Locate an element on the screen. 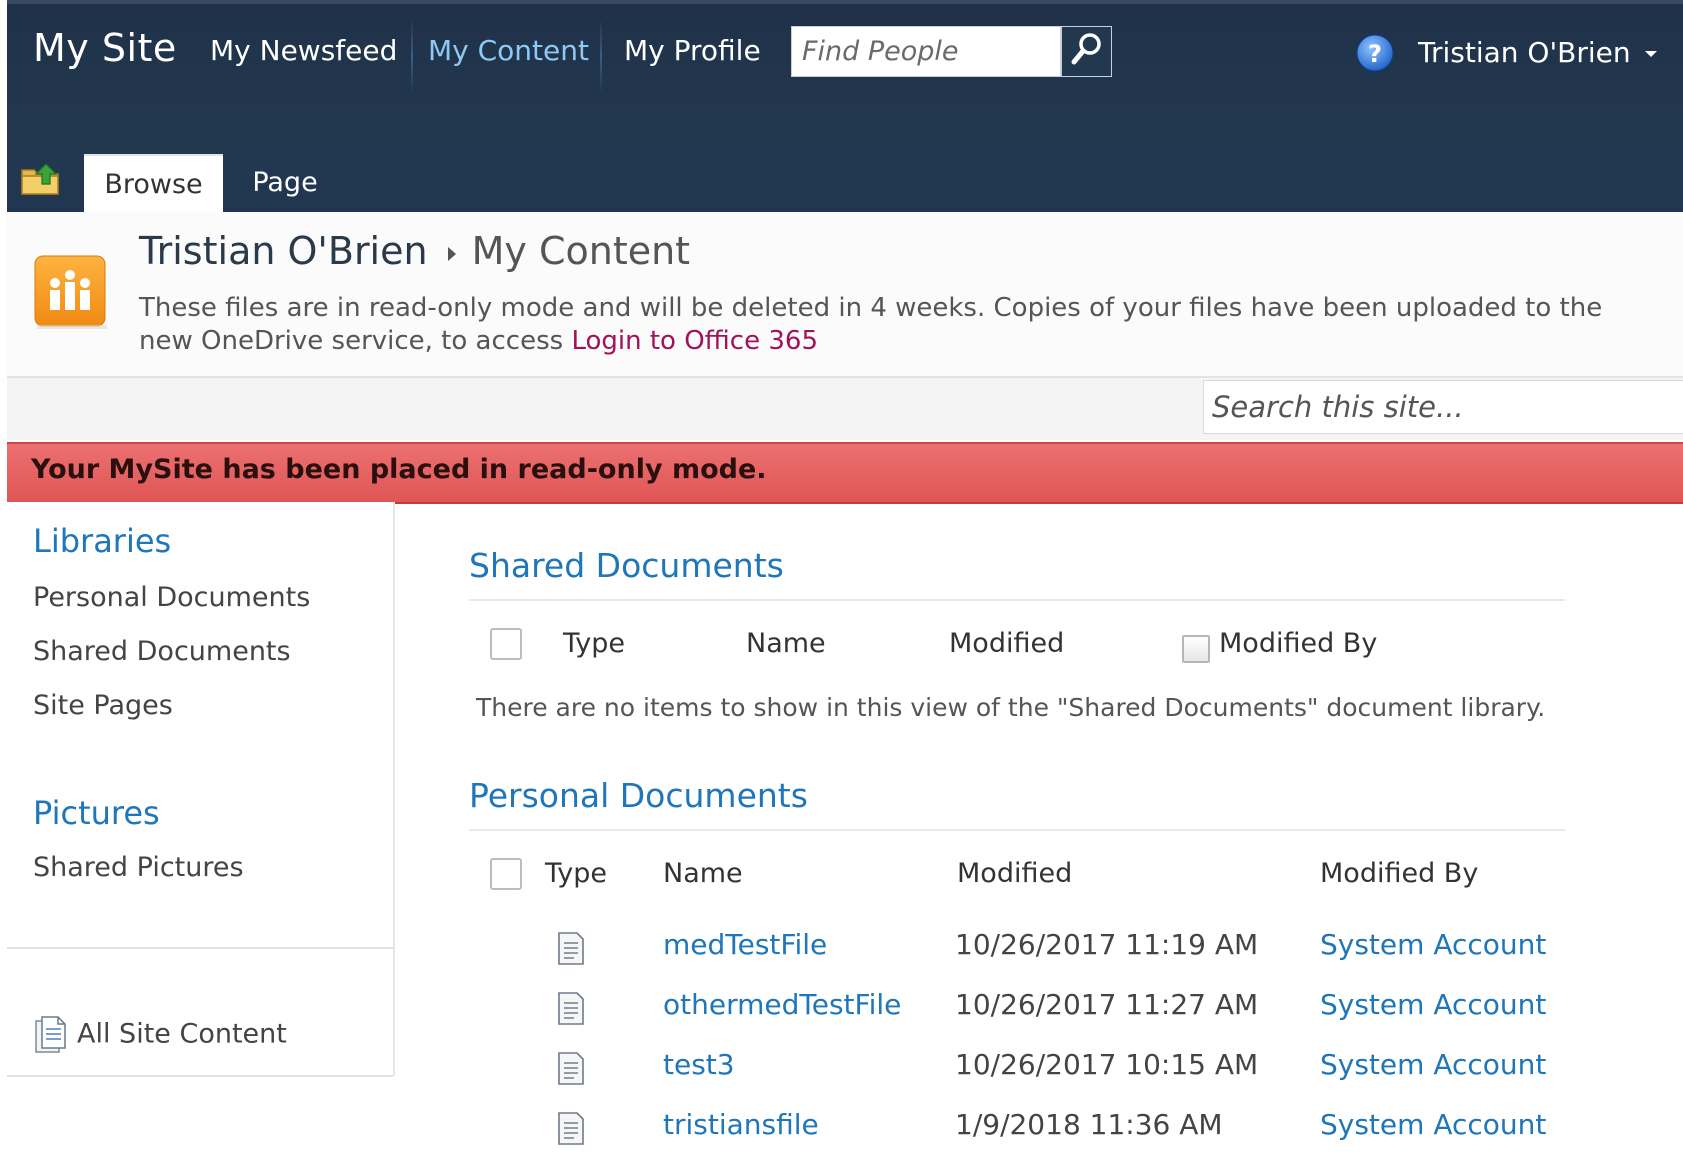  shared-select-all-checkbox is located at coordinates (506, 644).